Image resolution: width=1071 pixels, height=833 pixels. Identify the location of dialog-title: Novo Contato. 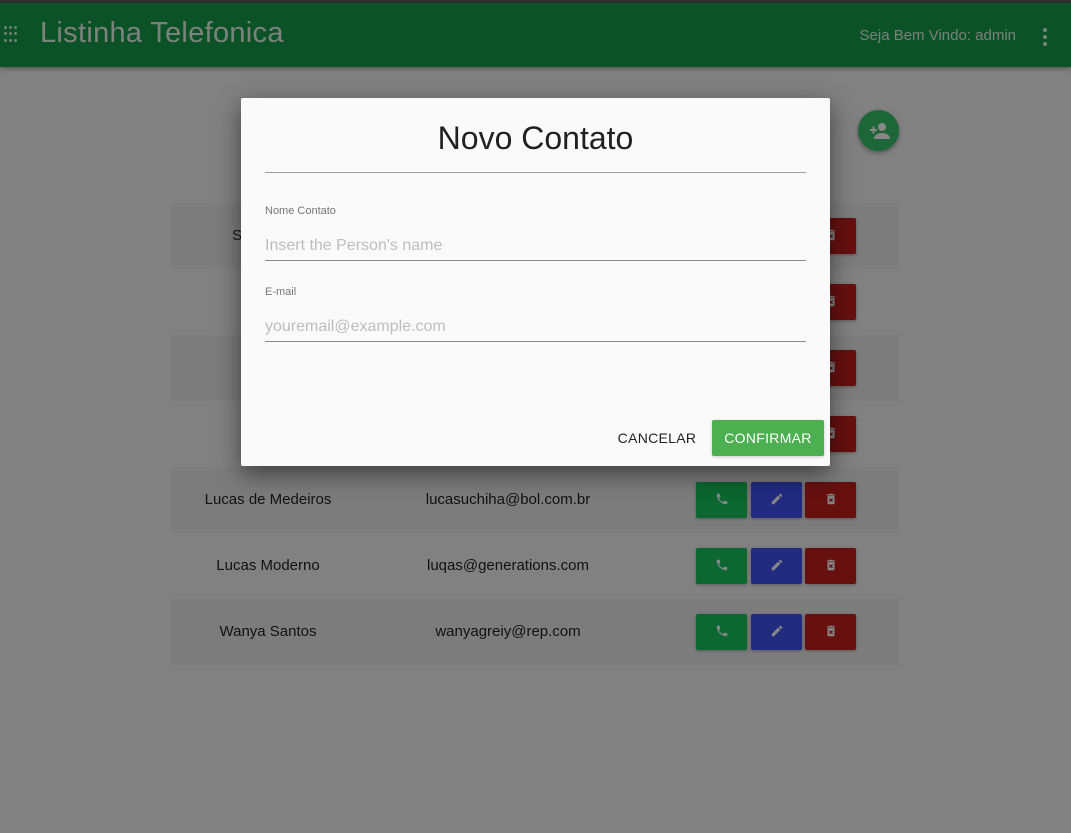
(535, 138).